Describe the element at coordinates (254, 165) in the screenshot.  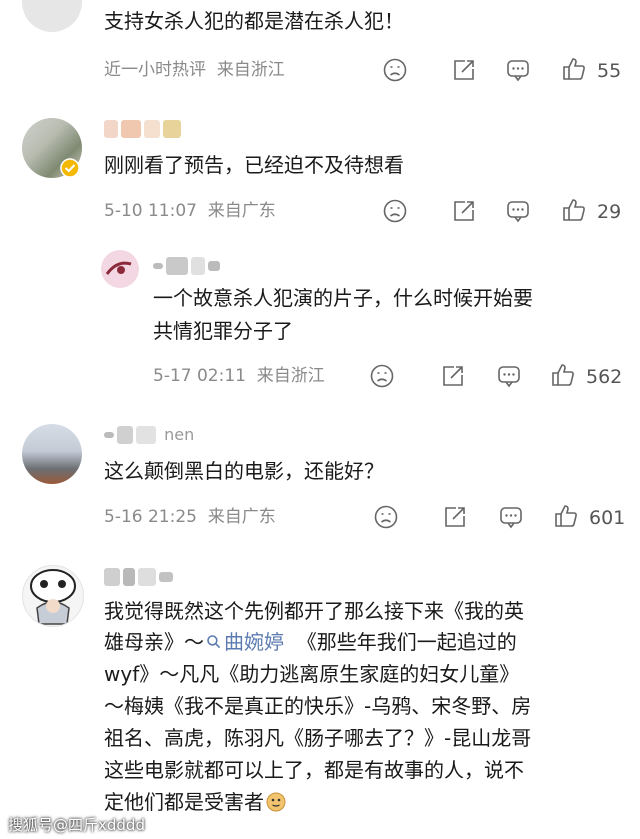
I see `comment-text: 刚刚看了预告，已经迫不及待想看` at that location.